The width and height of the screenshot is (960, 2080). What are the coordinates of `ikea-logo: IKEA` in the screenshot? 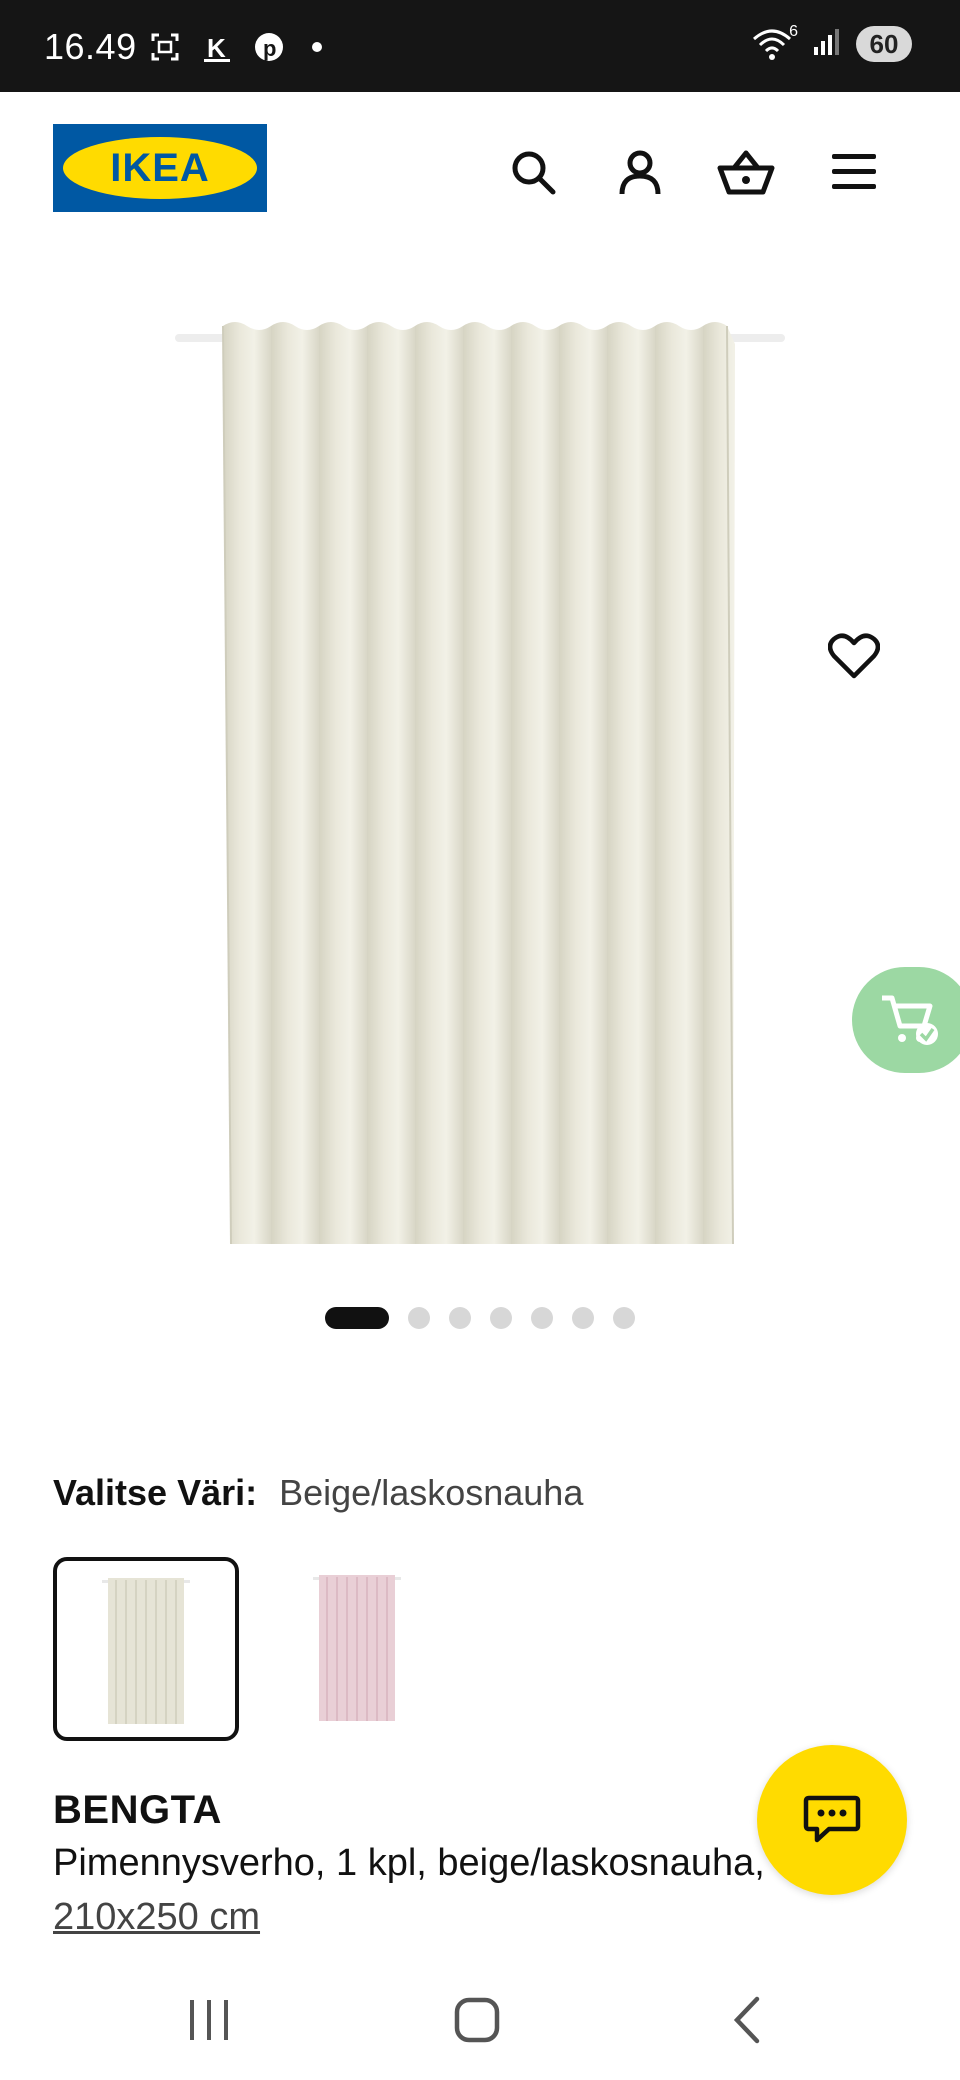 It's located at (160, 168).